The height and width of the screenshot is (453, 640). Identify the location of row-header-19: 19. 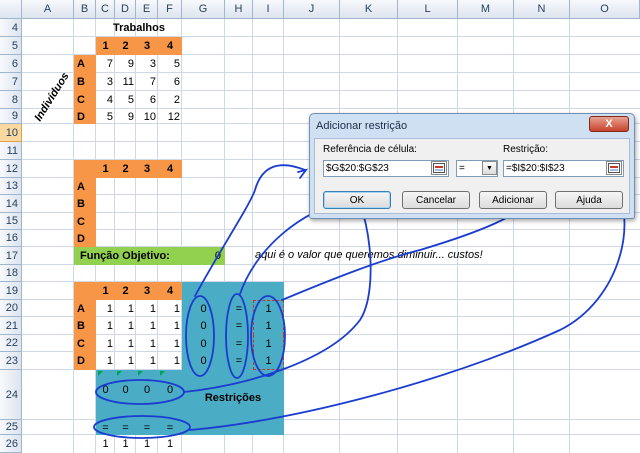
(11, 291).